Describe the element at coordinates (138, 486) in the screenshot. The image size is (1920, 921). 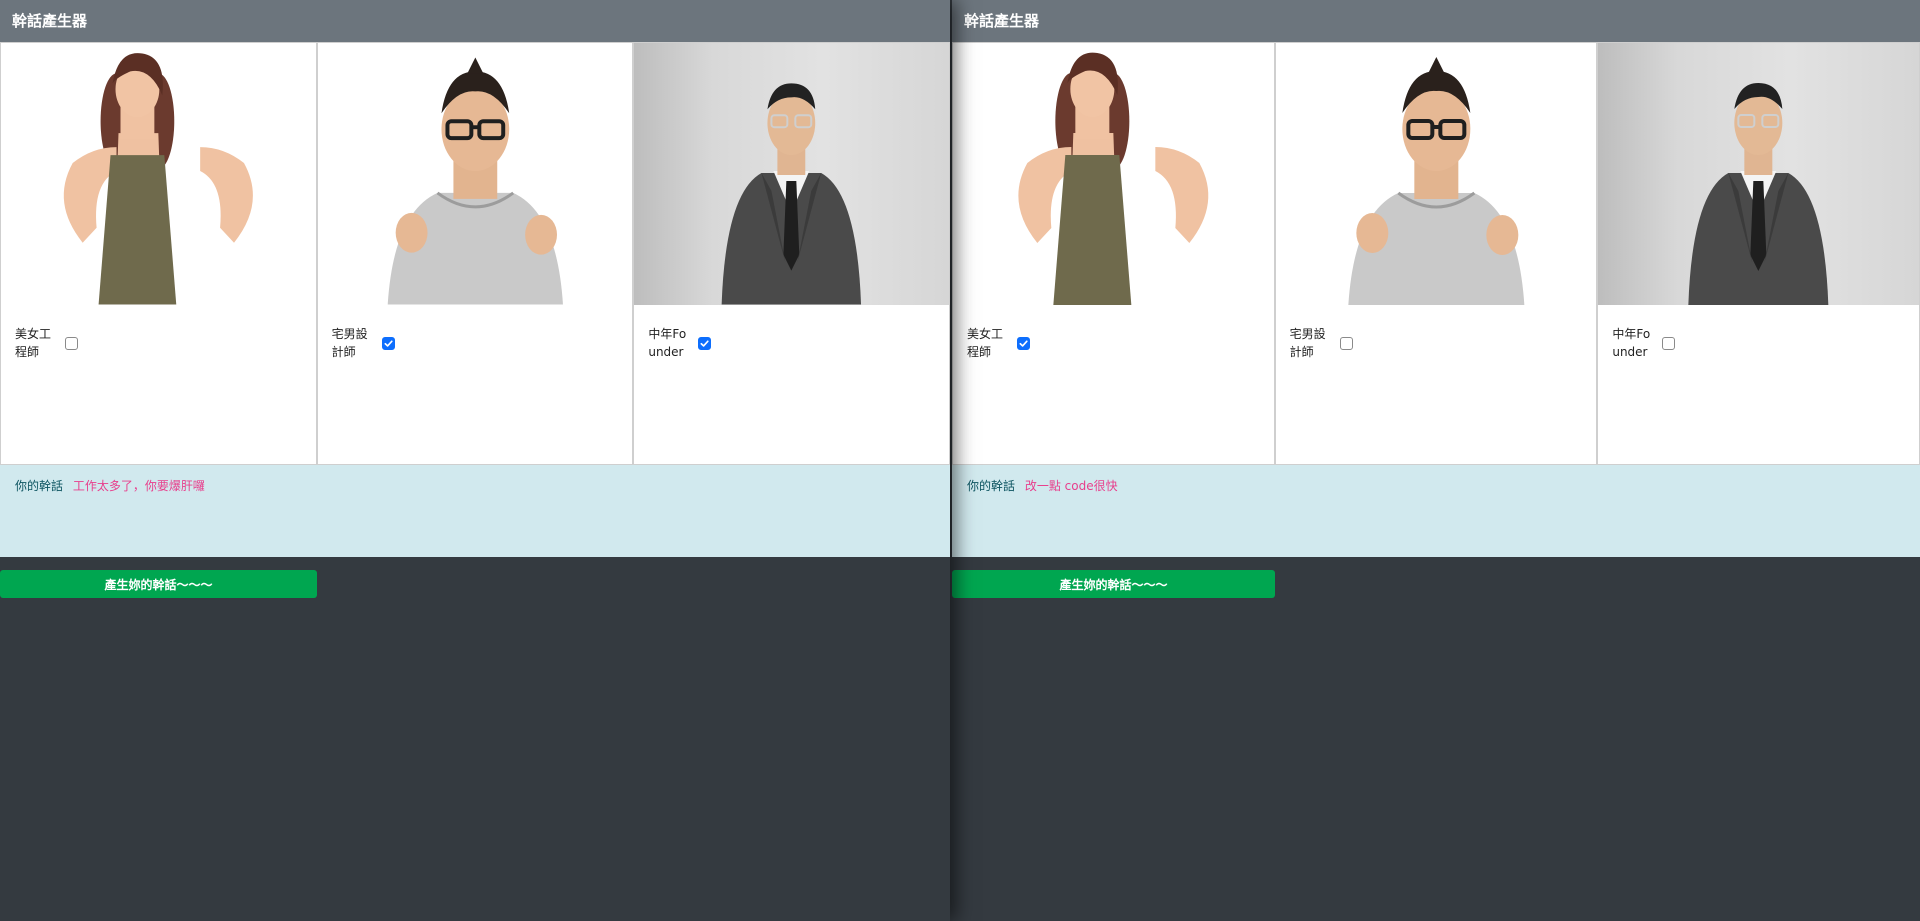
I see `result-text: 工作太多了，你要爆肝囉` at that location.